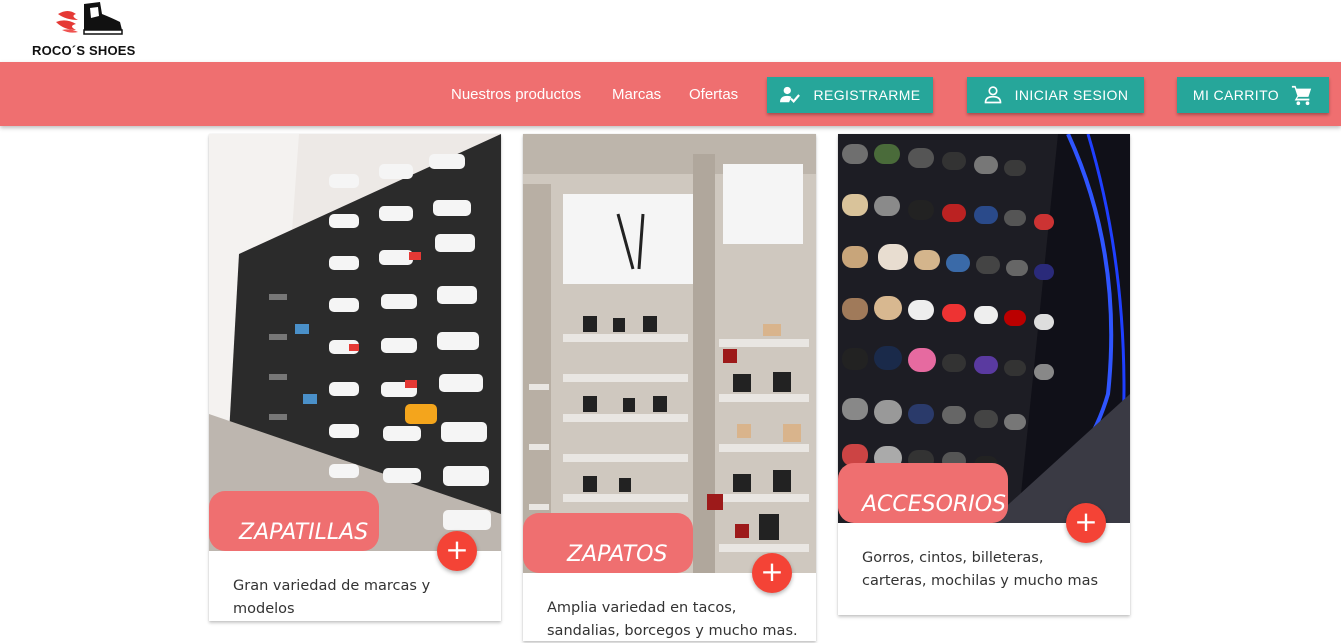 This screenshot has height=643, width=1341. What do you see at coordinates (1302, 95) in the screenshot?
I see `shopping-cart-icon` at bounding box center [1302, 95].